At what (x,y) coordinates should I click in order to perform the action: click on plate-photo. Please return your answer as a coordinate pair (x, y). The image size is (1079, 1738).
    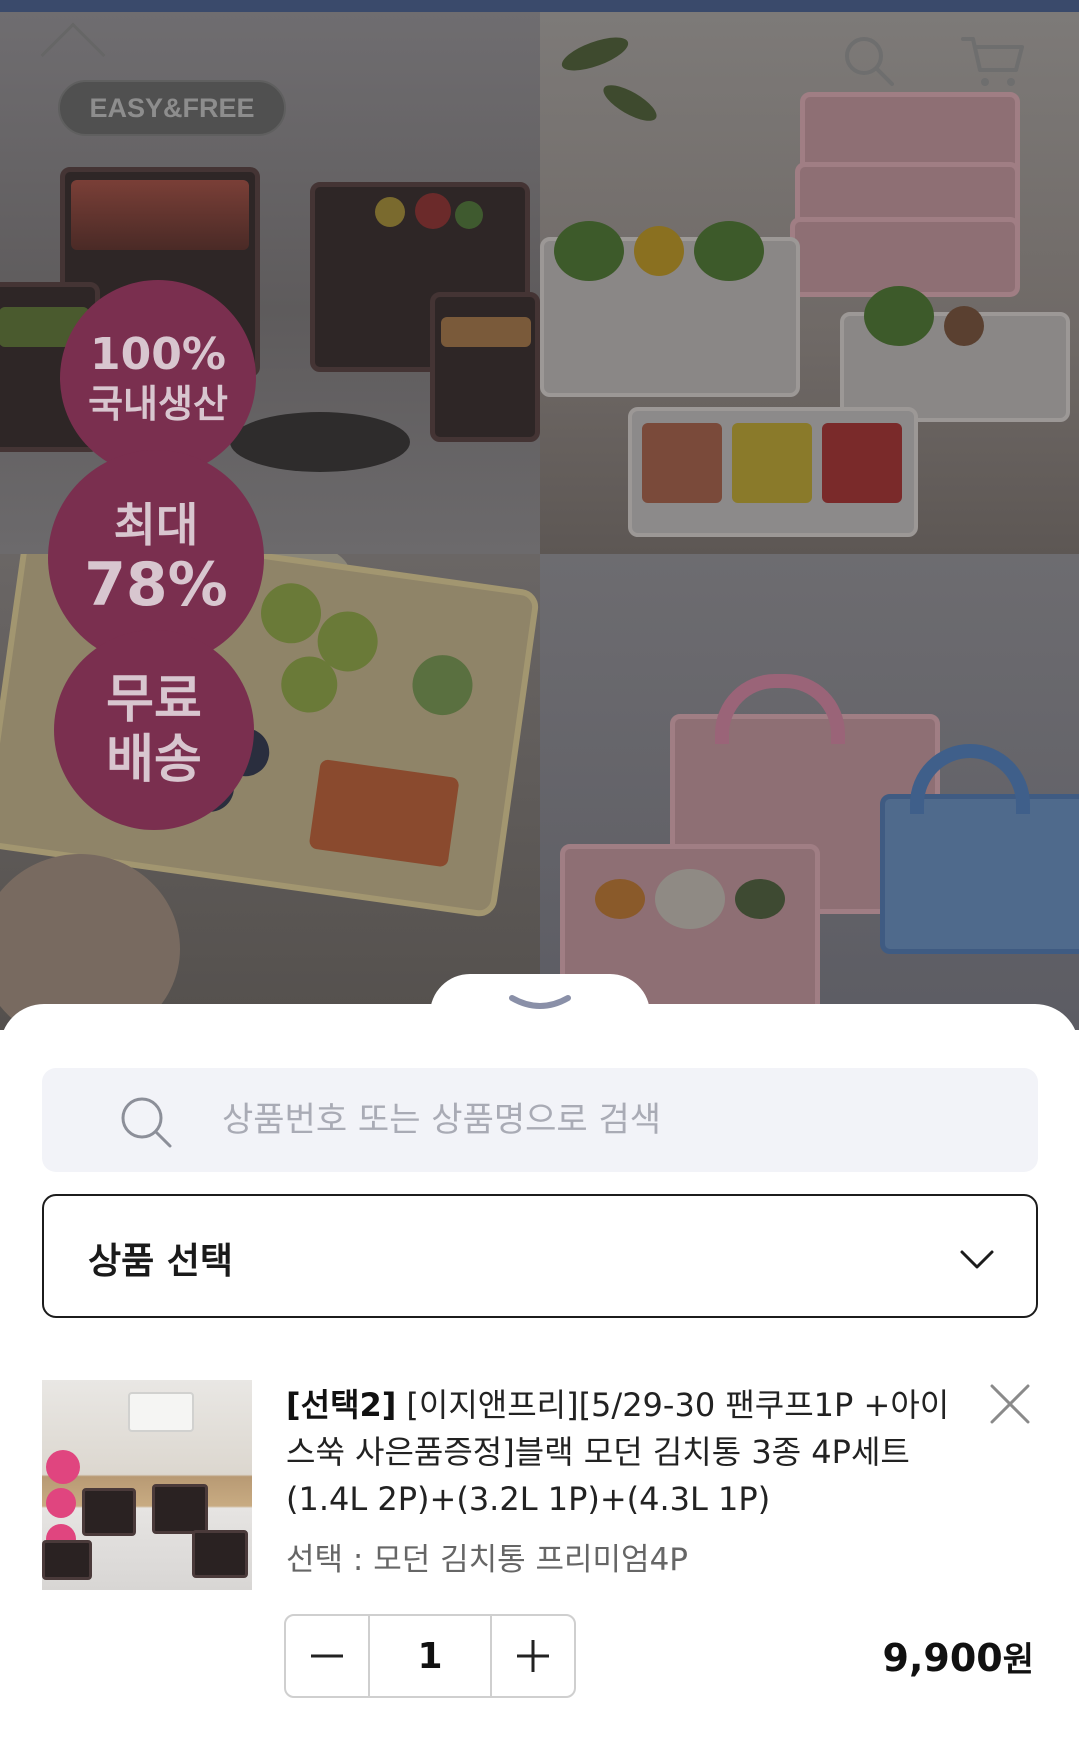
    Looking at the image, I should click on (320, 442).